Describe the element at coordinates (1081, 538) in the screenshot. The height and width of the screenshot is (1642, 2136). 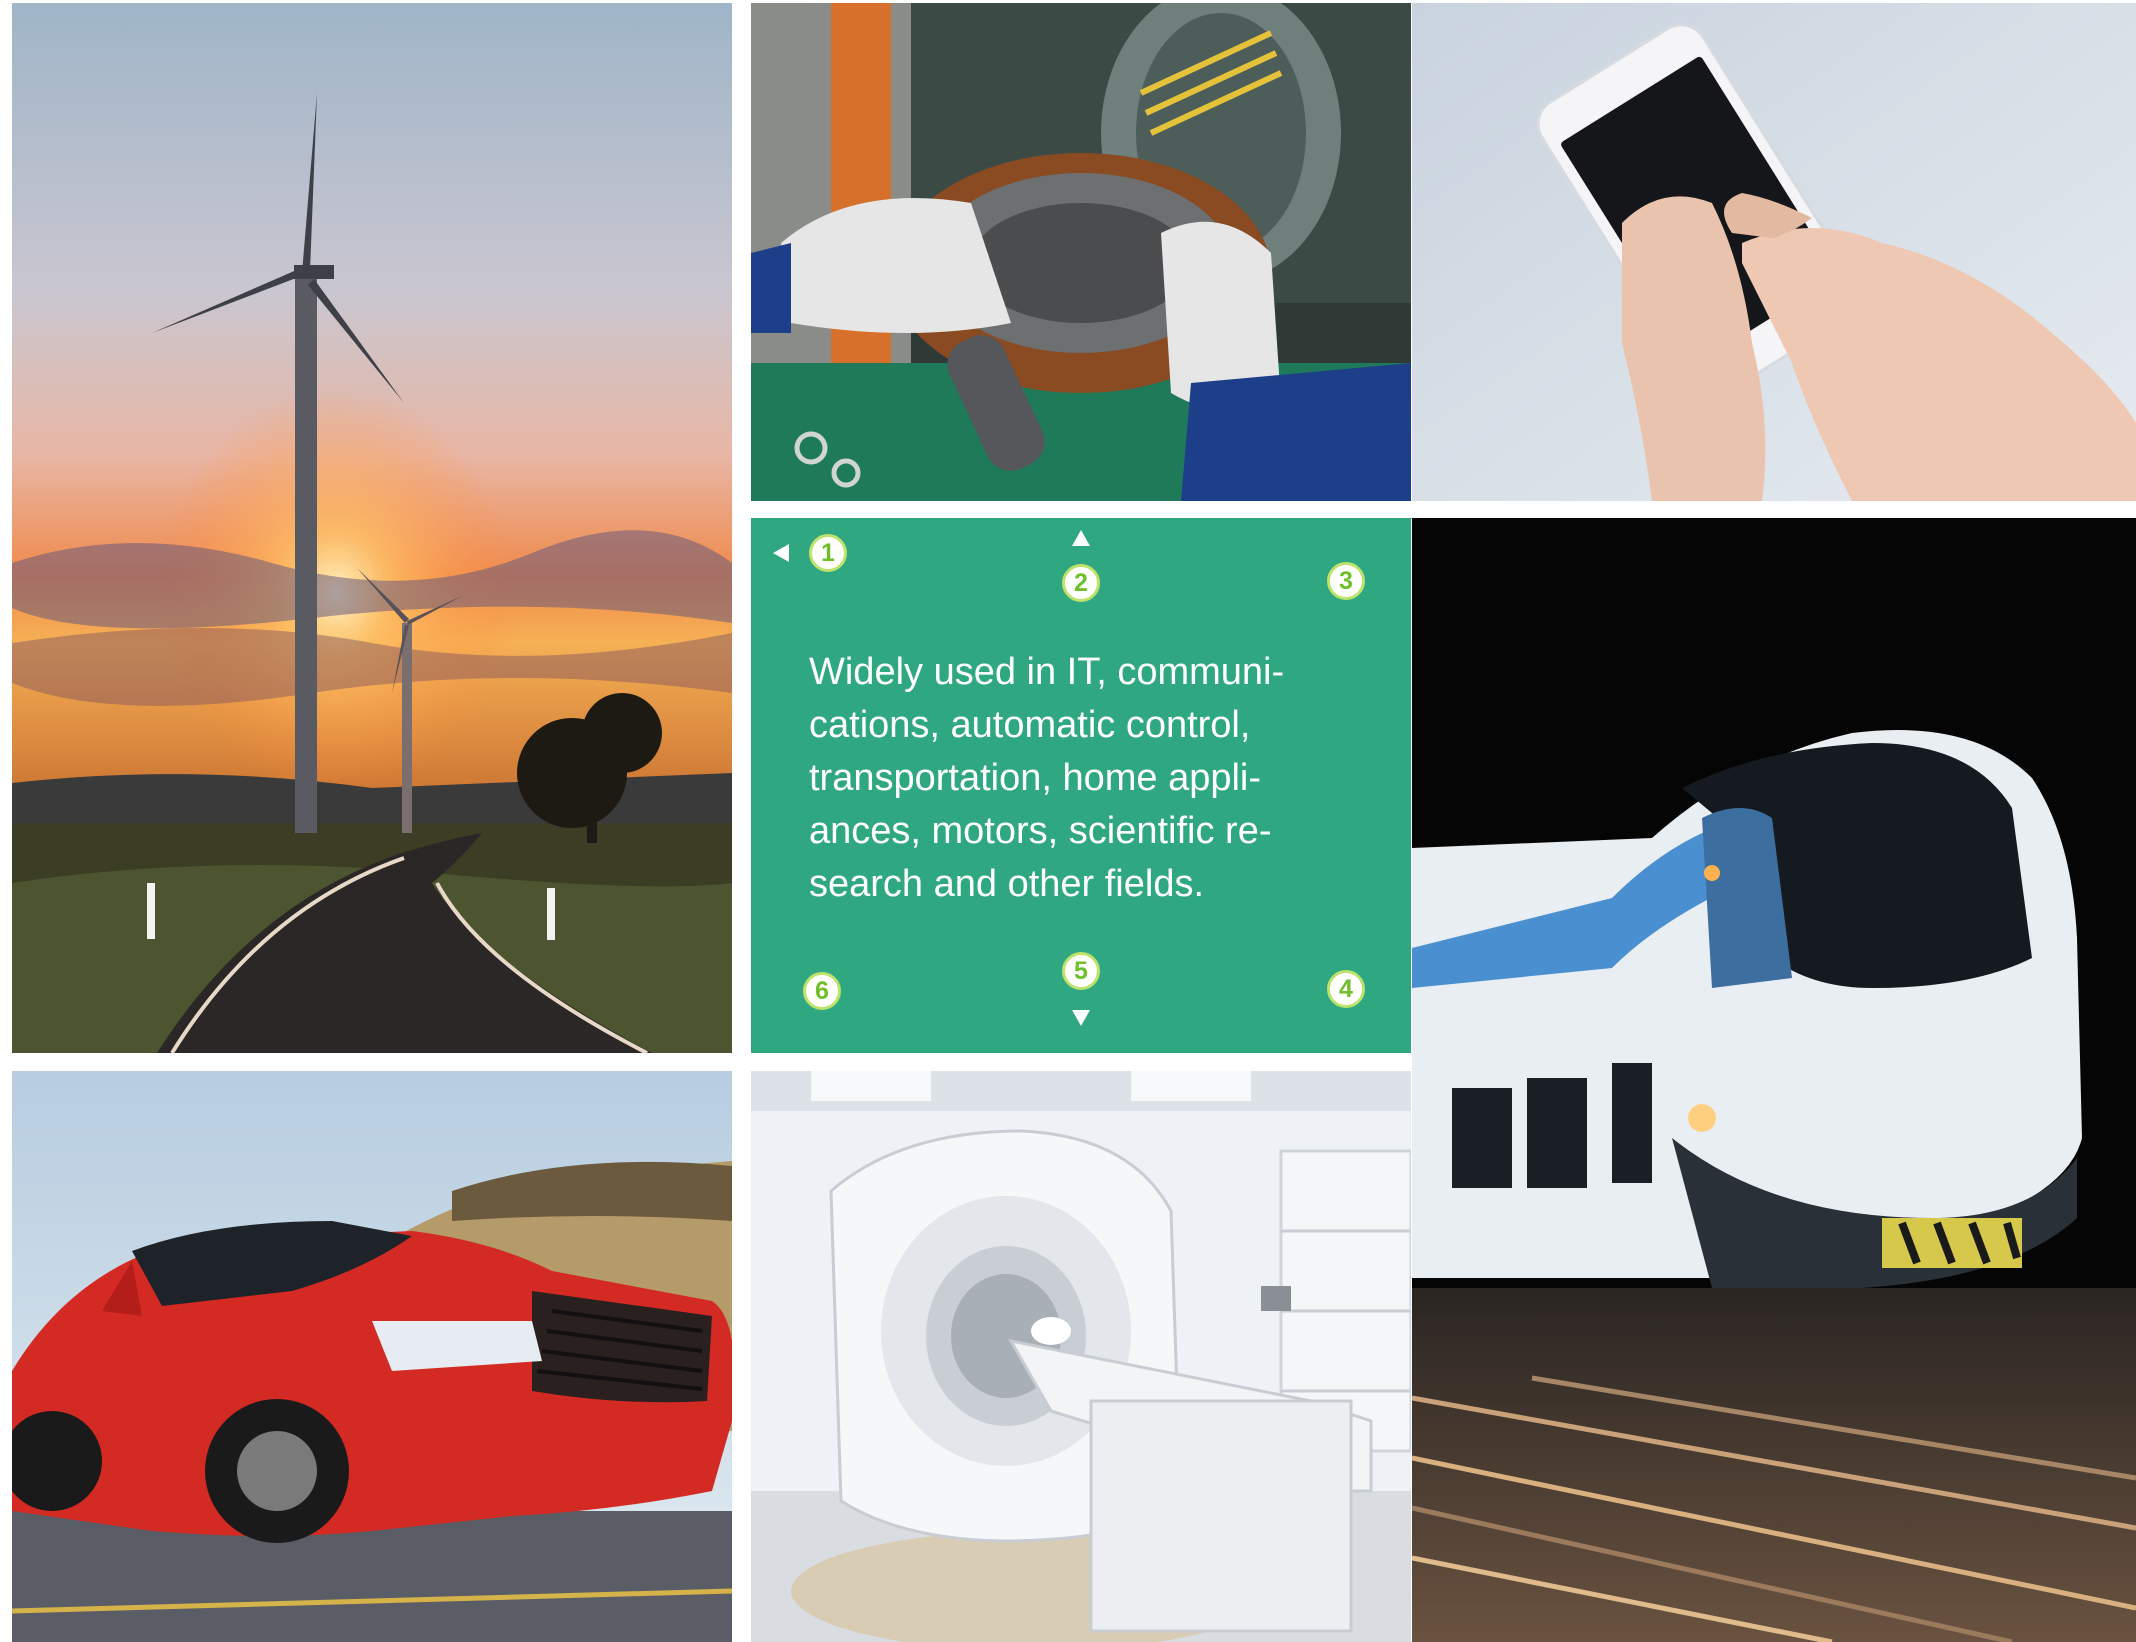
I see `arrow-up-icon` at that location.